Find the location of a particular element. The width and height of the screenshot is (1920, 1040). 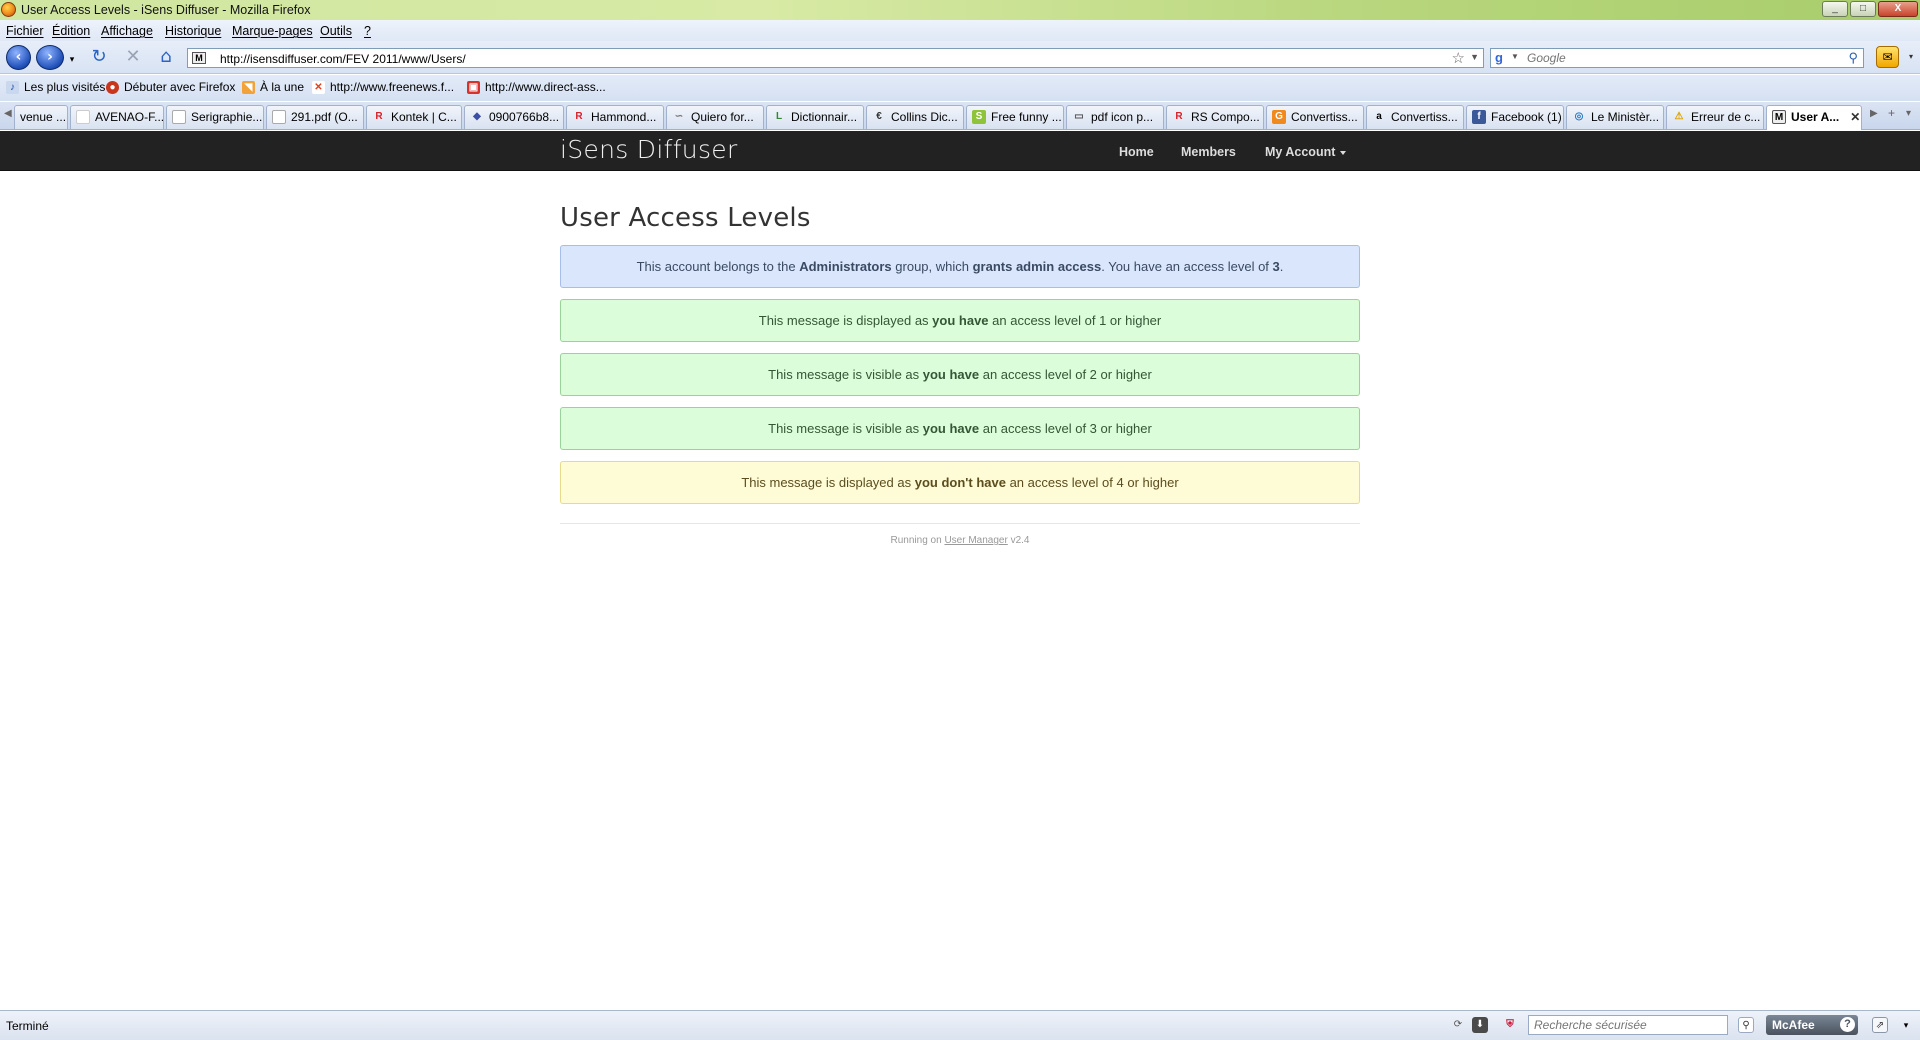

mcafee-shield-icon: ⛨ is located at coordinates (1510, 1025).